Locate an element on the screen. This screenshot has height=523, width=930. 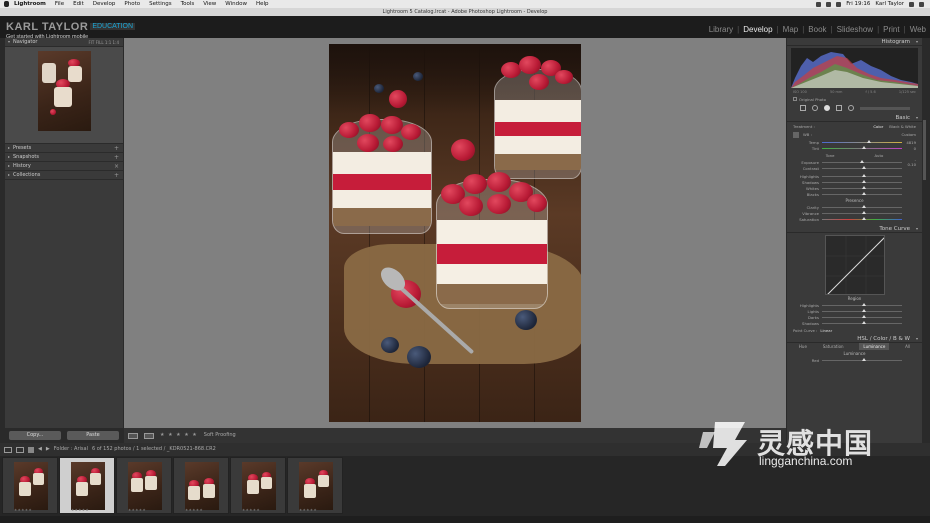
contrast-slider: Contrast is located at coordinates (854, 168).